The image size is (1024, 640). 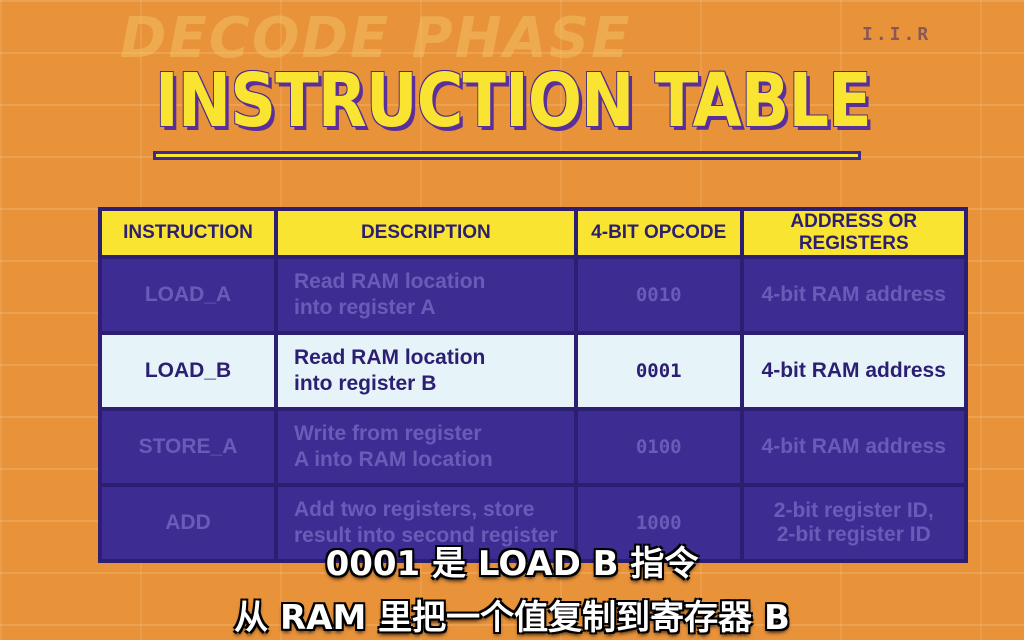 What do you see at coordinates (426, 295) in the screenshot?
I see `description-cell: Read RAM location into register A` at bounding box center [426, 295].